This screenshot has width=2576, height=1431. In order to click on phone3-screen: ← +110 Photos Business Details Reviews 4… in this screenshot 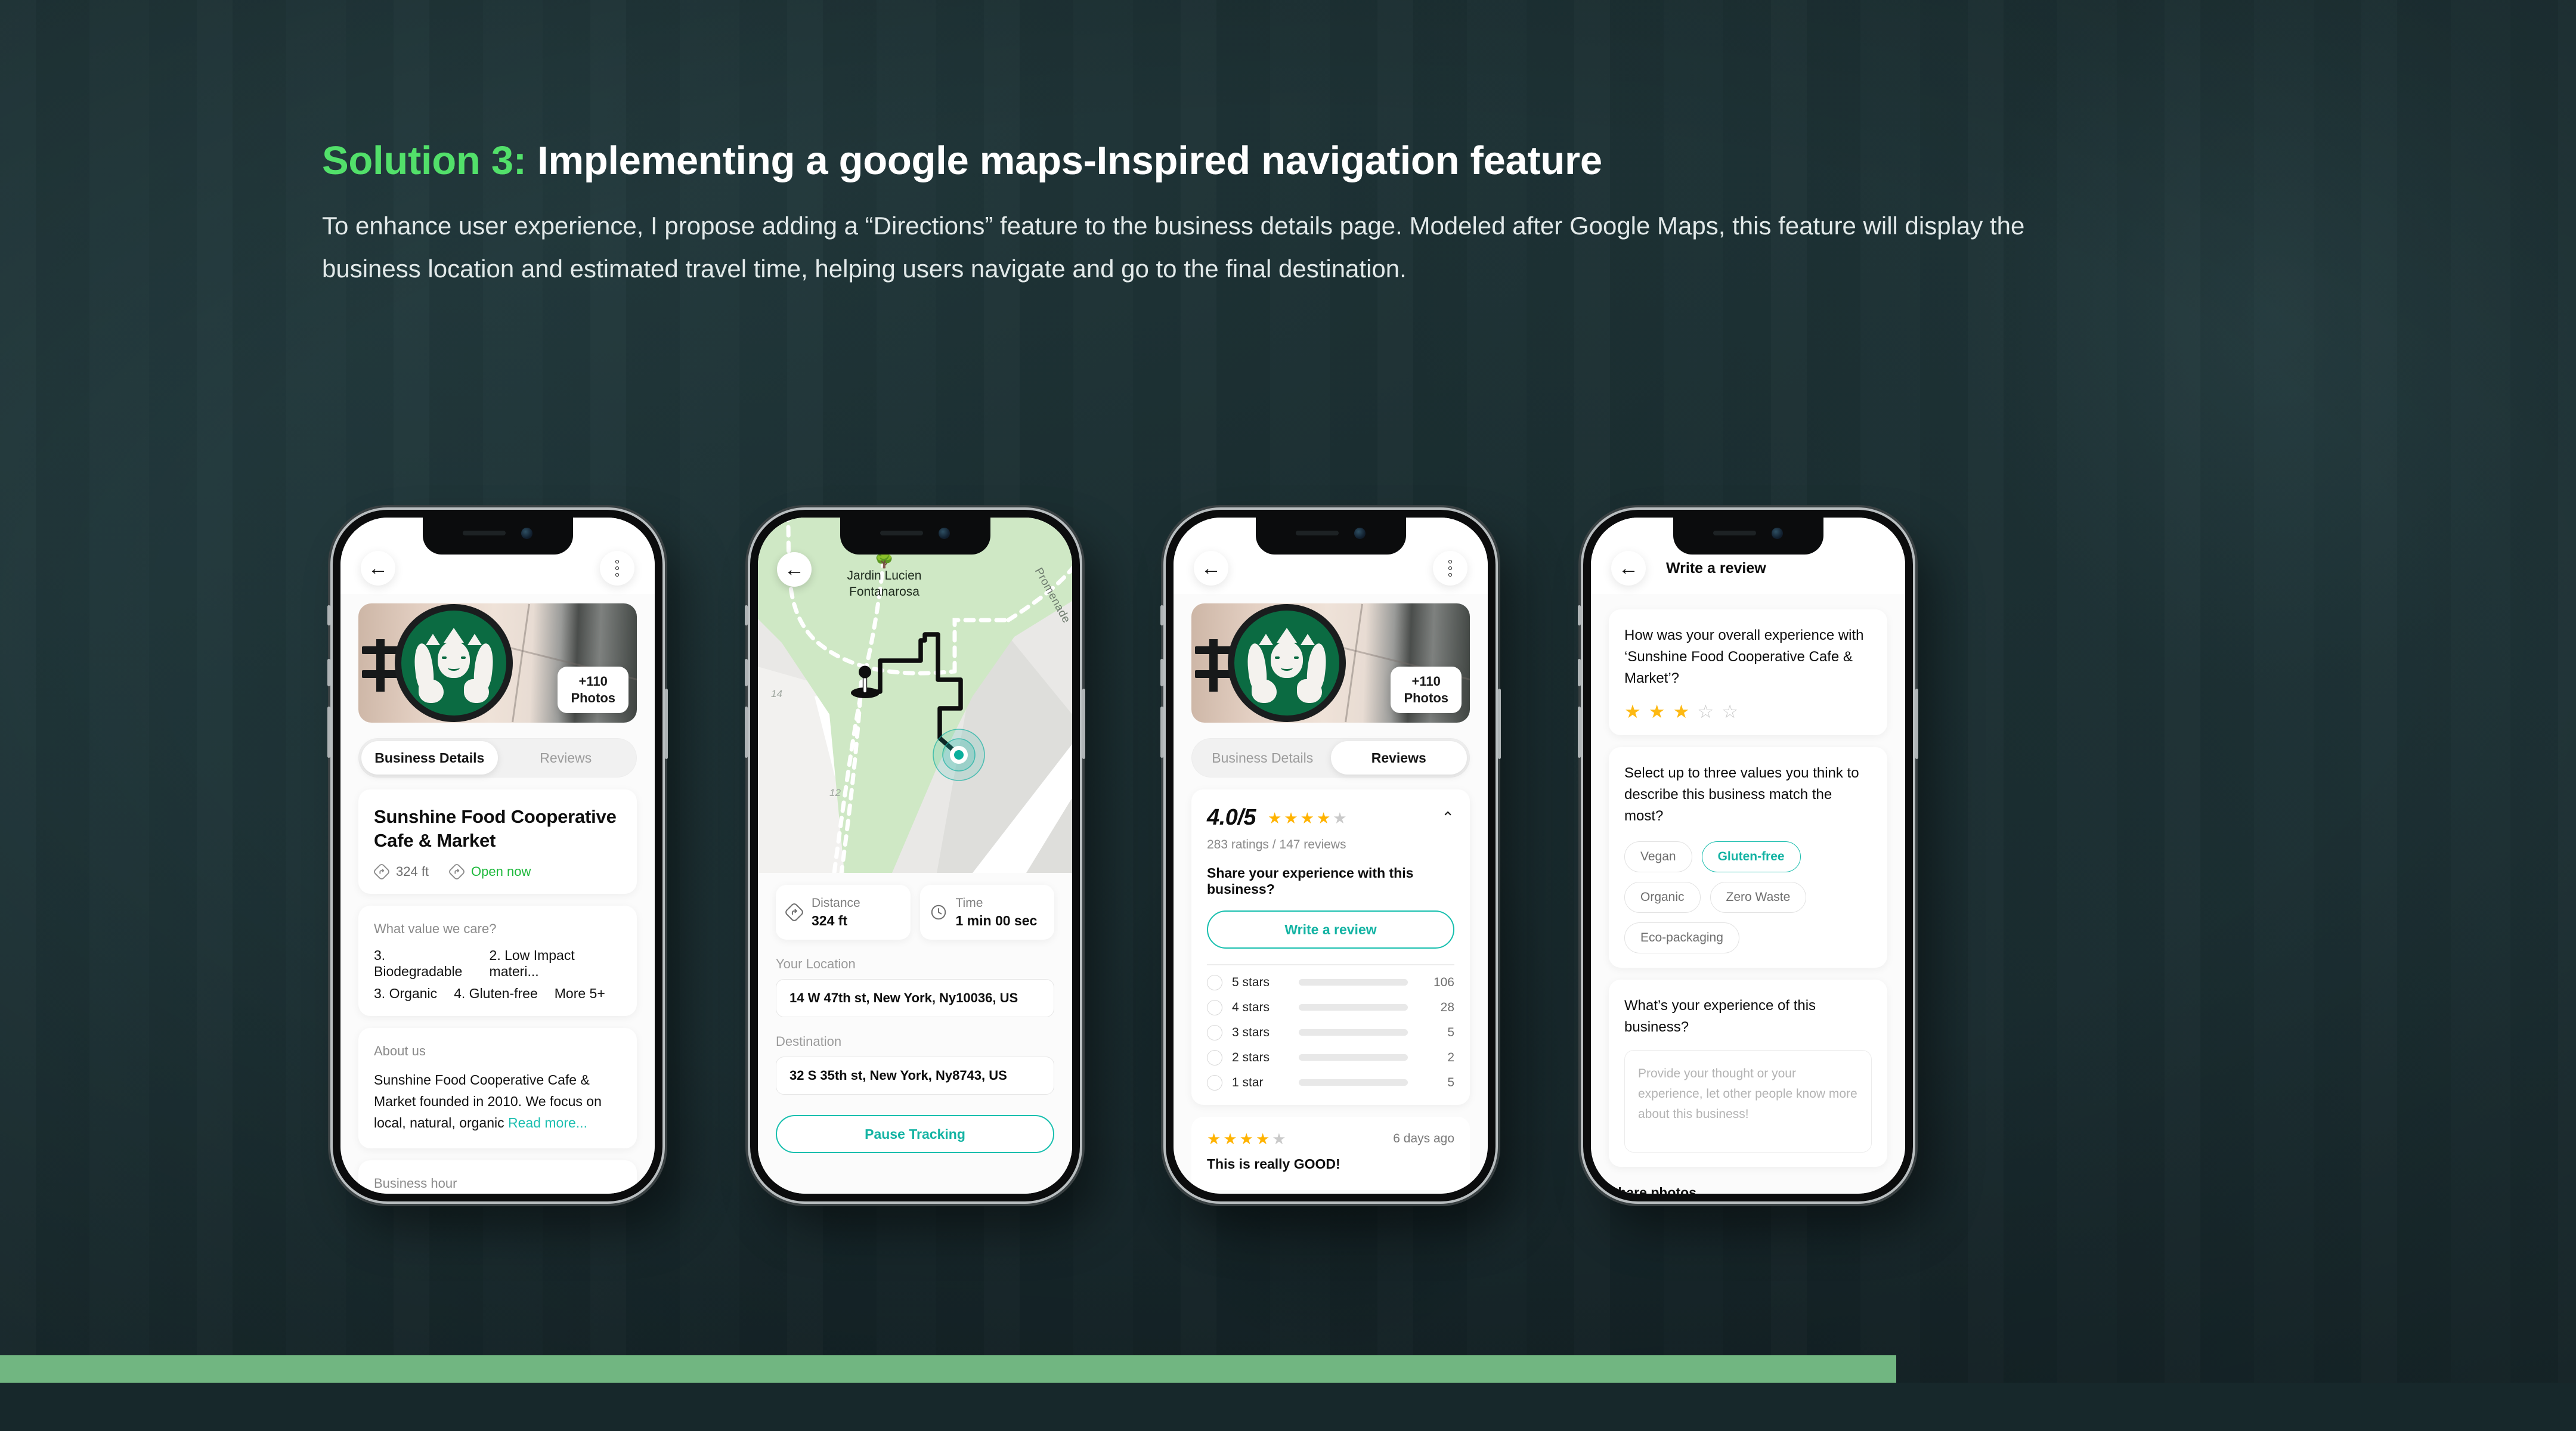, I will do `click(1331, 856)`.